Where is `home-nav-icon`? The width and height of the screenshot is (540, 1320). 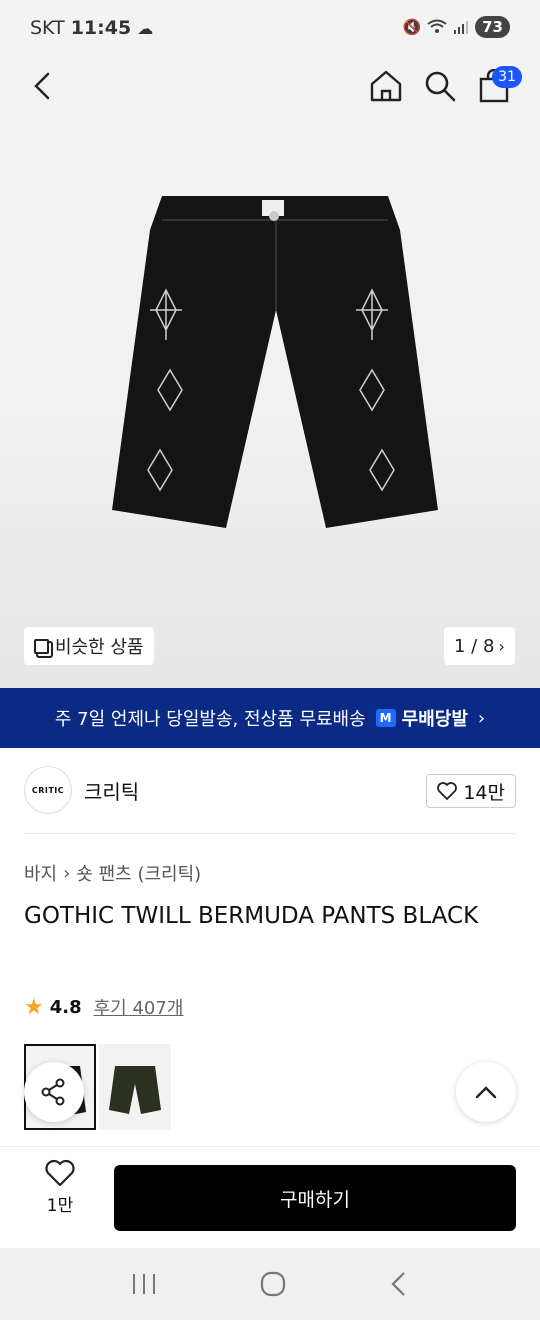 home-nav-icon is located at coordinates (273, 1284).